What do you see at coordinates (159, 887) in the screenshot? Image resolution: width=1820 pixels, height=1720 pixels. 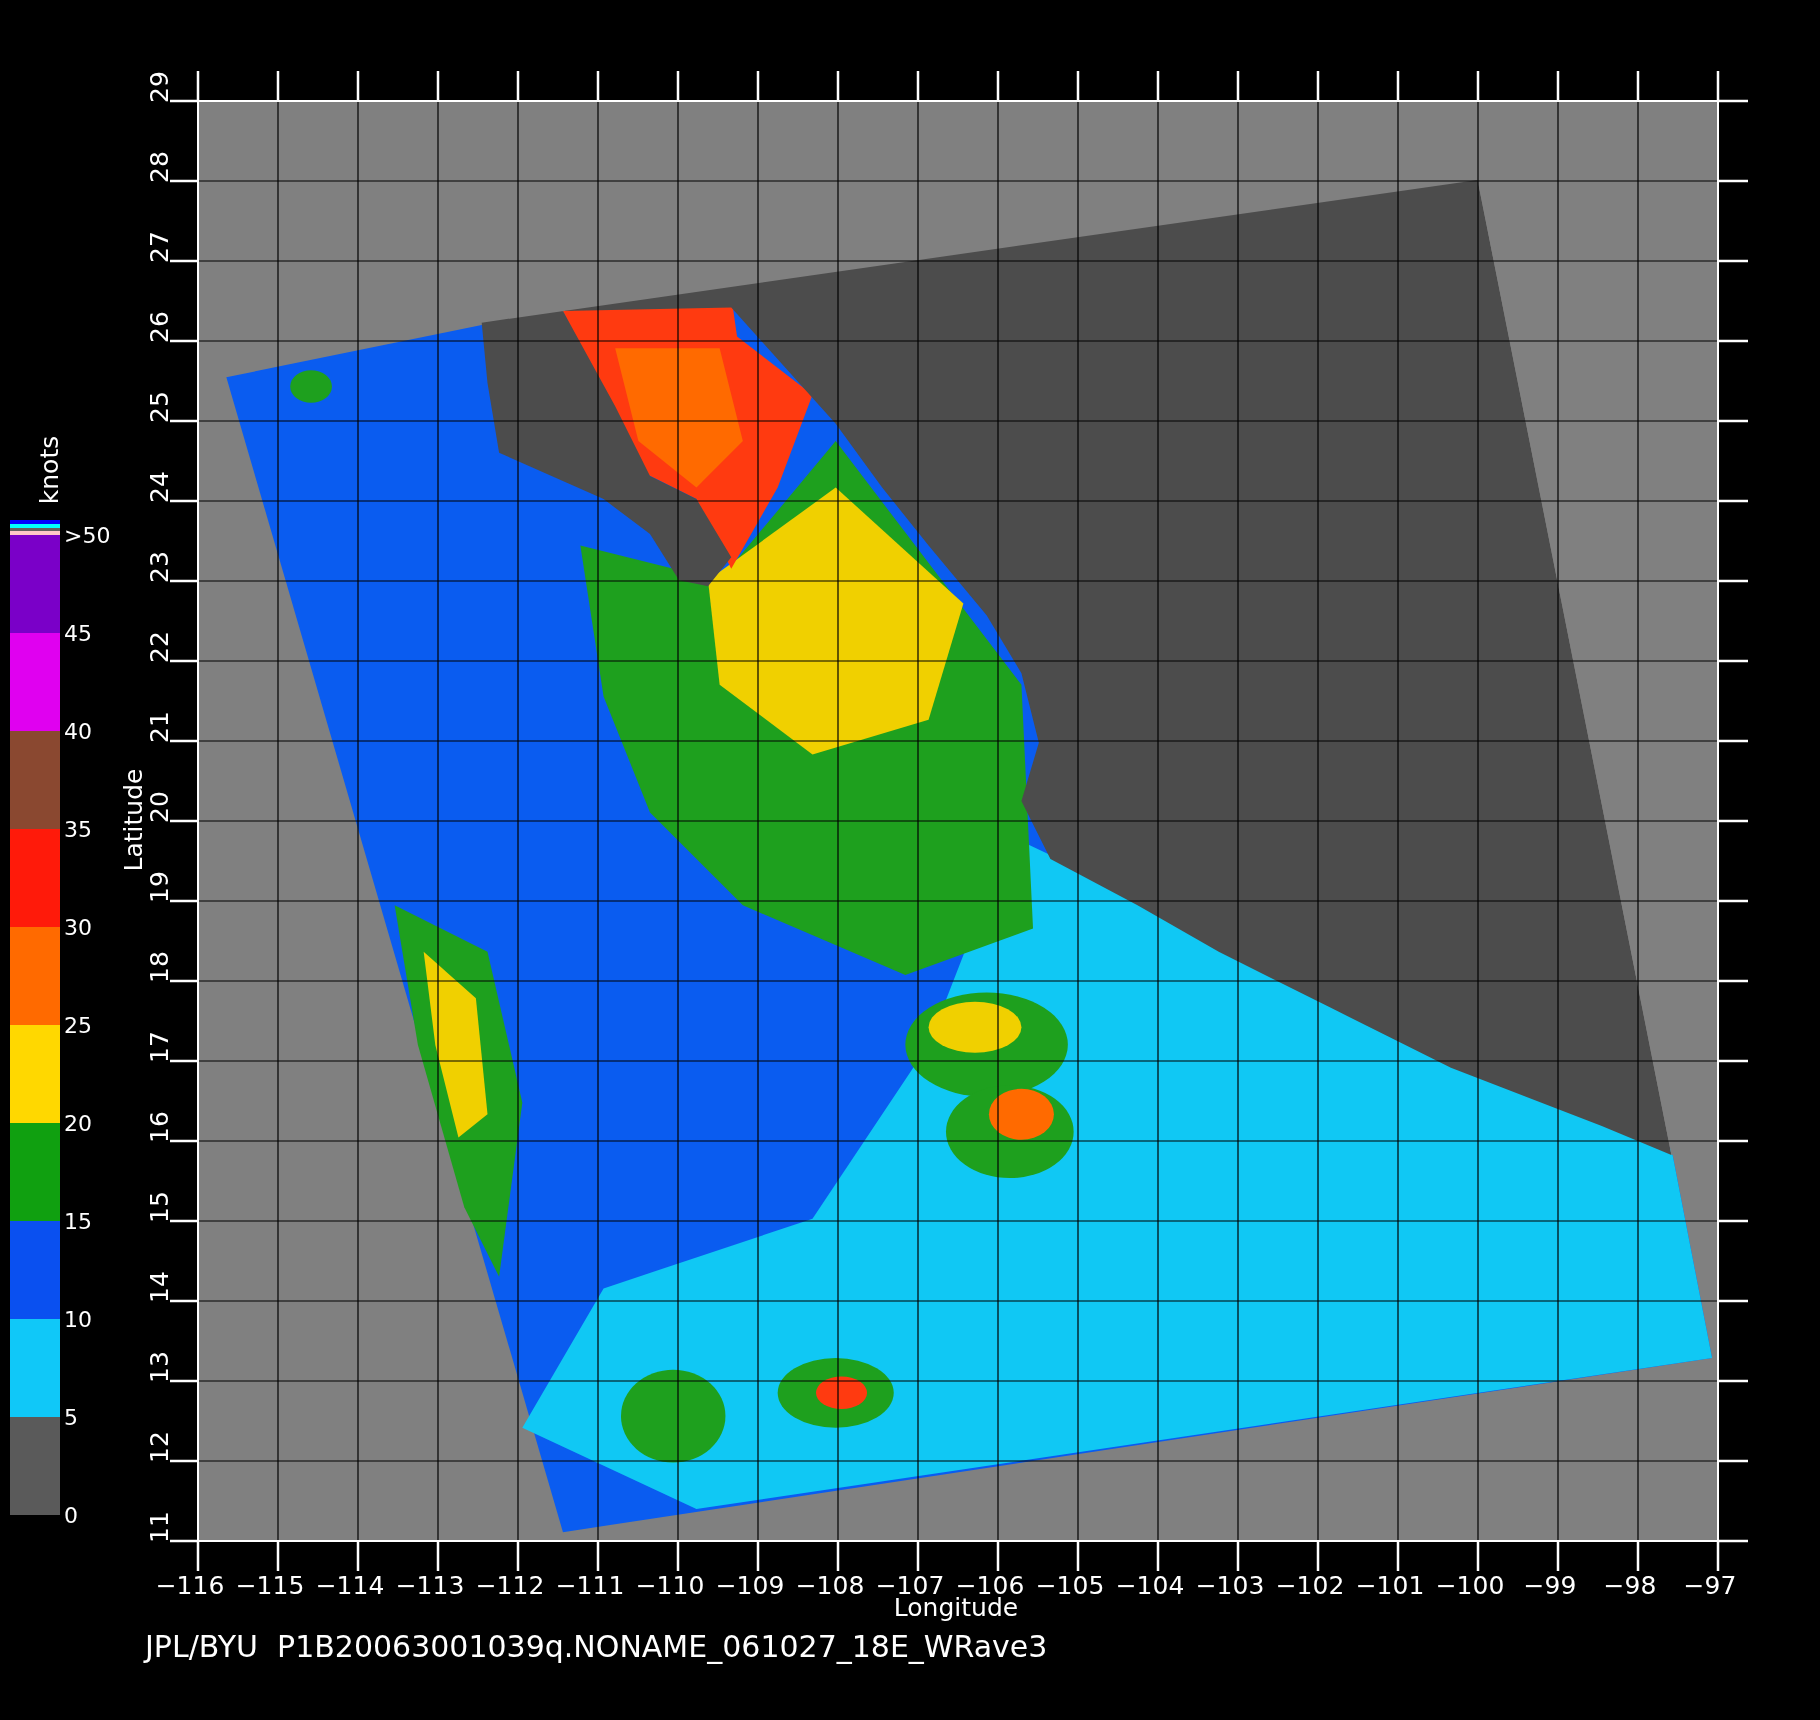 I see `latitude-tick-label: 19` at bounding box center [159, 887].